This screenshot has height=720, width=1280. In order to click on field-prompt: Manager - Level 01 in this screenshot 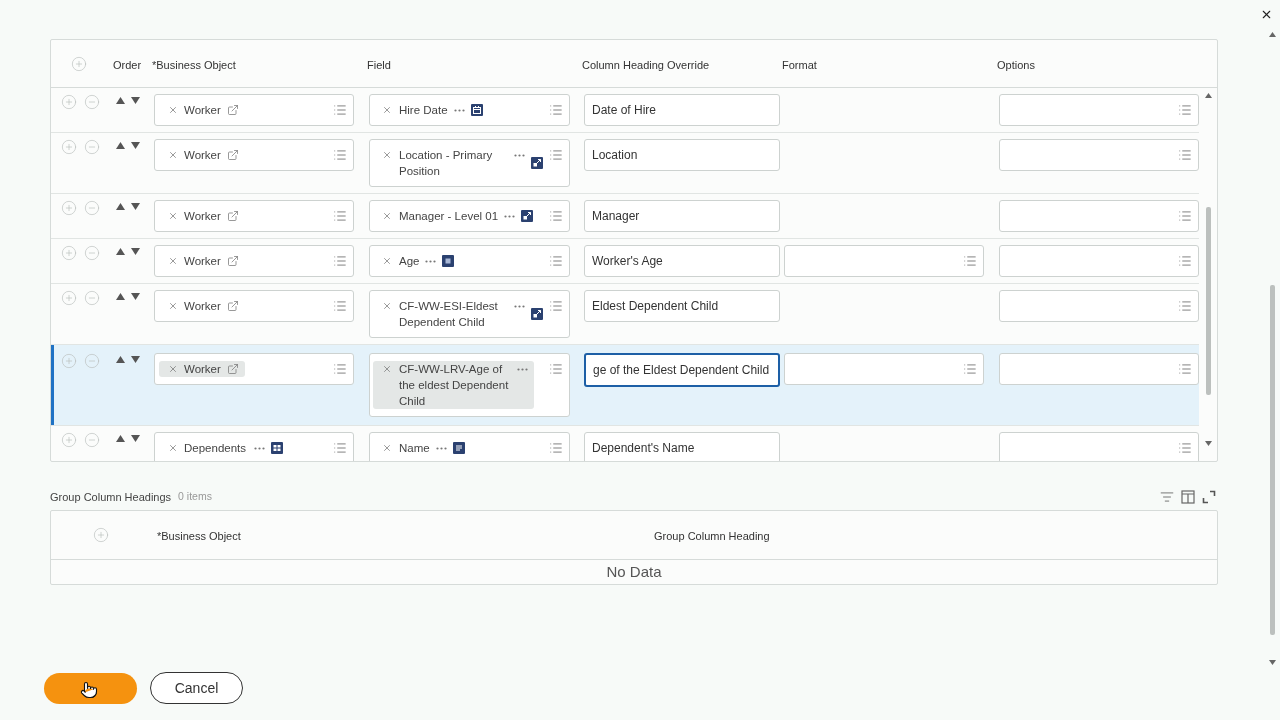, I will do `click(469, 216)`.